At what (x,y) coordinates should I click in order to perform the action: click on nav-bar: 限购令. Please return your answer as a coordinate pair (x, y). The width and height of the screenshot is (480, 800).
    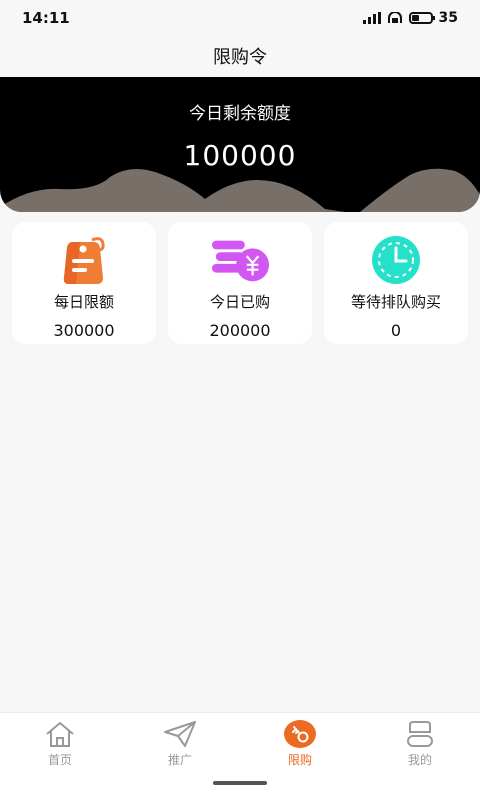
    Looking at the image, I should click on (240, 56).